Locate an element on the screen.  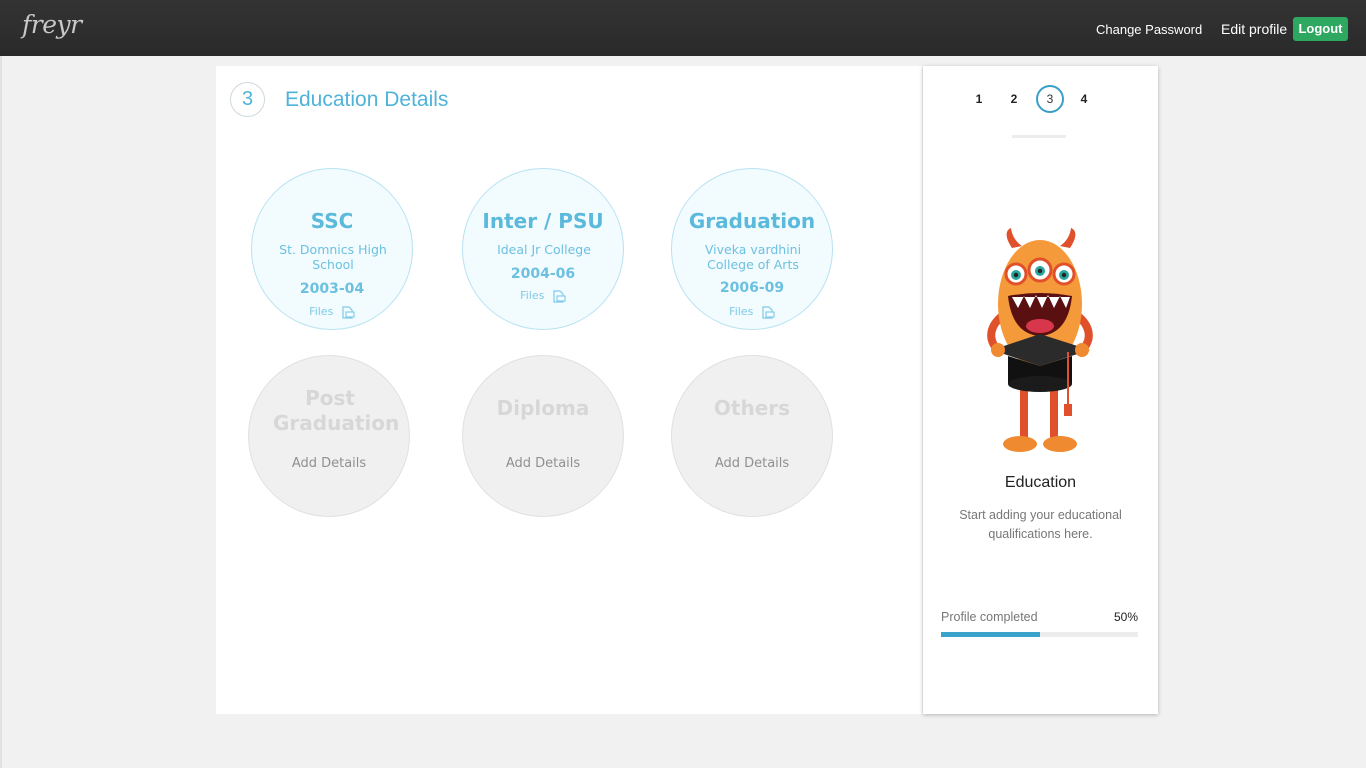
post-graduation-card: Post Graduation Add Details is located at coordinates (329, 436).